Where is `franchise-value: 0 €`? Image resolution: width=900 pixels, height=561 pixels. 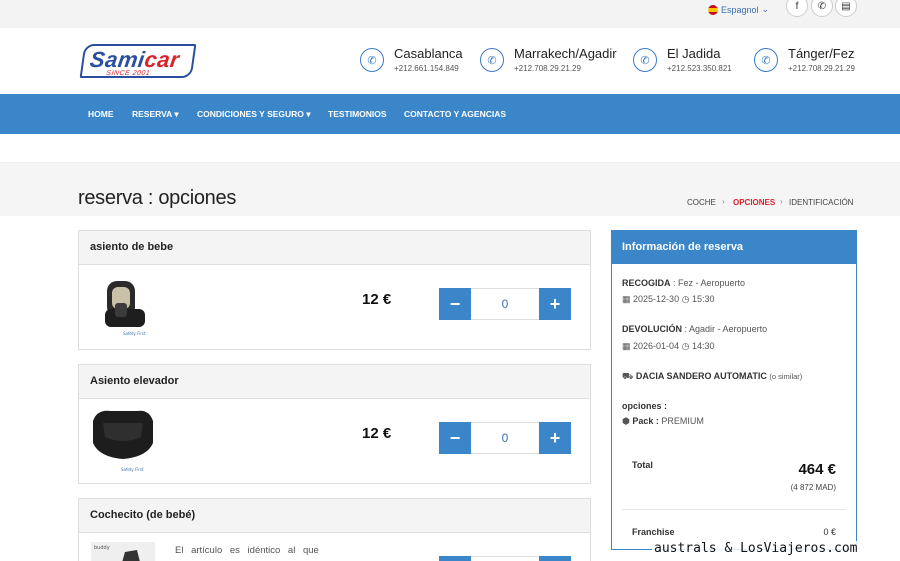
franchise-value: 0 € is located at coordinates (829, 532).